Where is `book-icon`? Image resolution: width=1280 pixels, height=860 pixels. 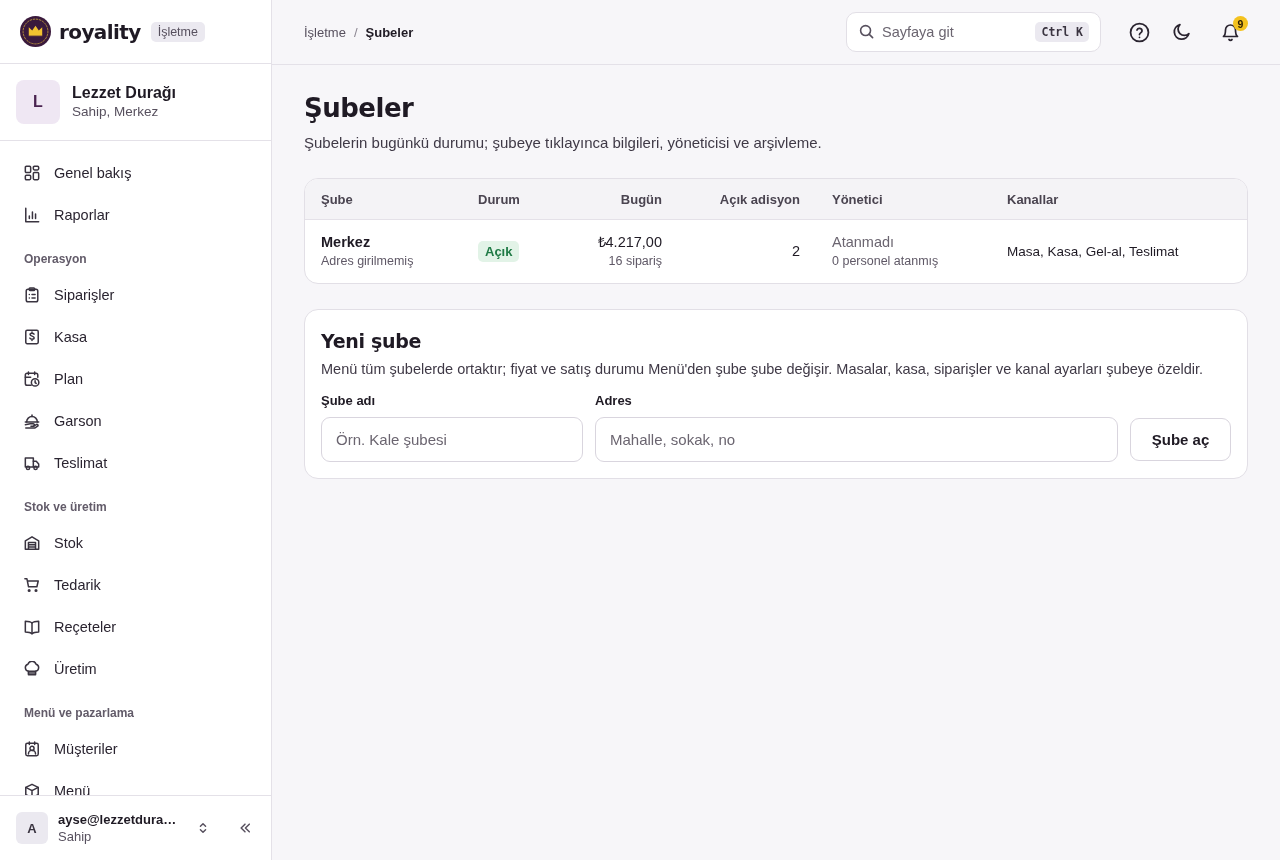 book-icon is located at coordinates (32, 627).